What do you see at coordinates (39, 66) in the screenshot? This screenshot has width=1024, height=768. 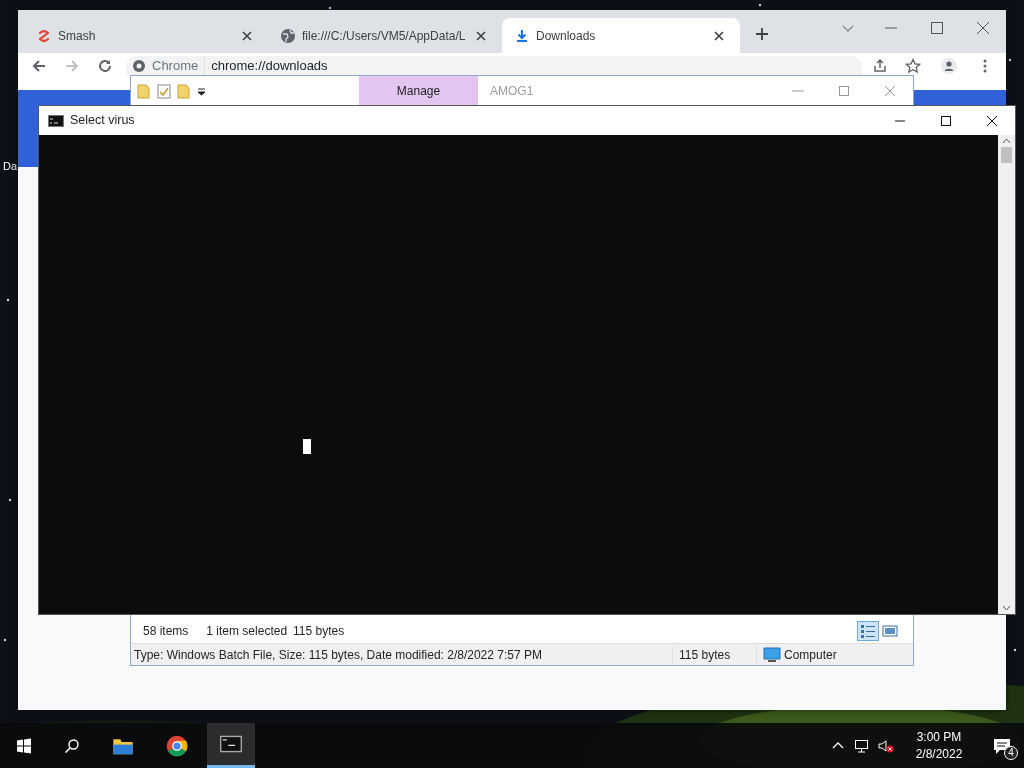 I see `arrow-left-icon` at bounding box center [39, 66].